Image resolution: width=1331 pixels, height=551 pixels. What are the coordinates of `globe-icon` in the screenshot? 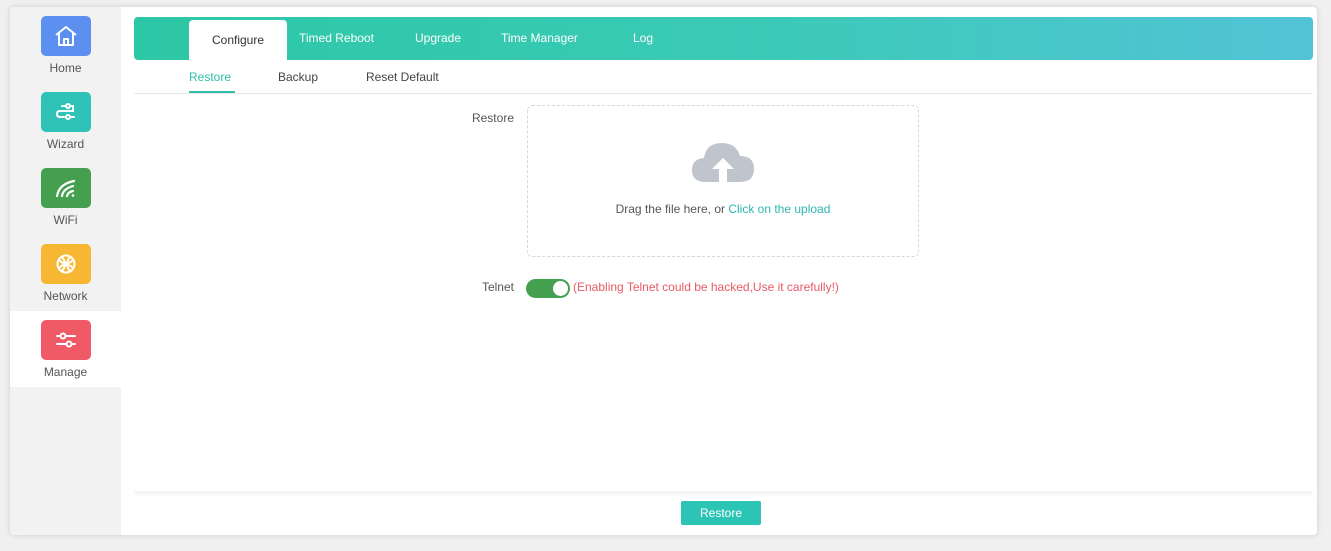 It's located at (66, 264).